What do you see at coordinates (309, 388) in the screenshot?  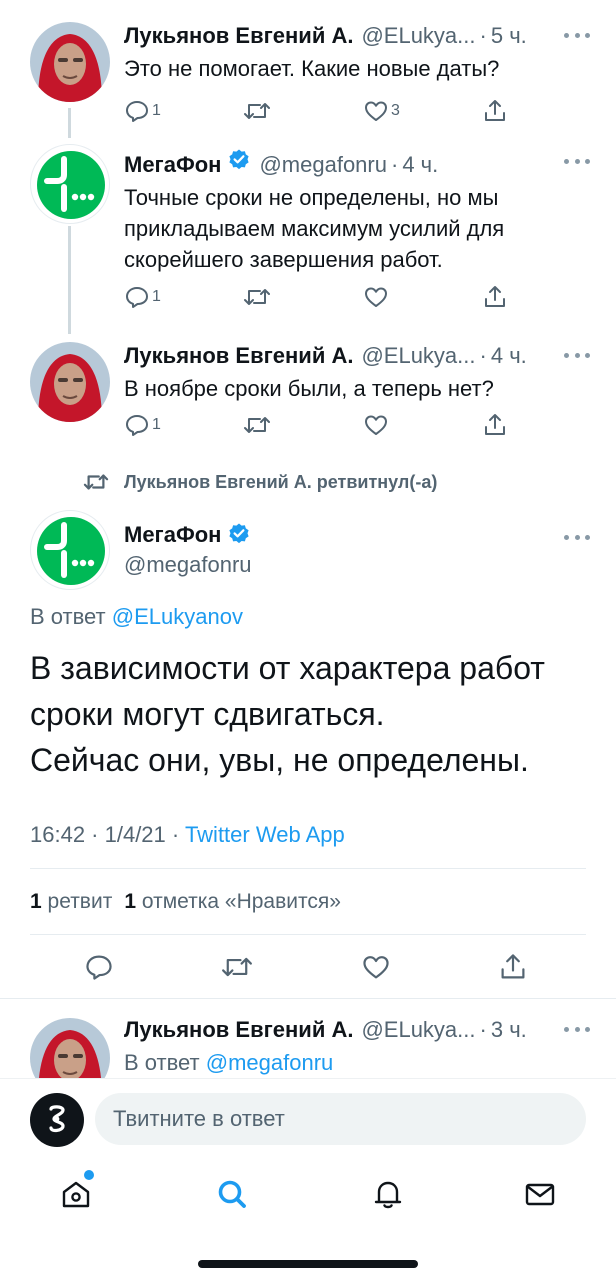 I see `tweet-text: В ноябре сроки были, а теперь нет?` at bounding box center [309, 388].